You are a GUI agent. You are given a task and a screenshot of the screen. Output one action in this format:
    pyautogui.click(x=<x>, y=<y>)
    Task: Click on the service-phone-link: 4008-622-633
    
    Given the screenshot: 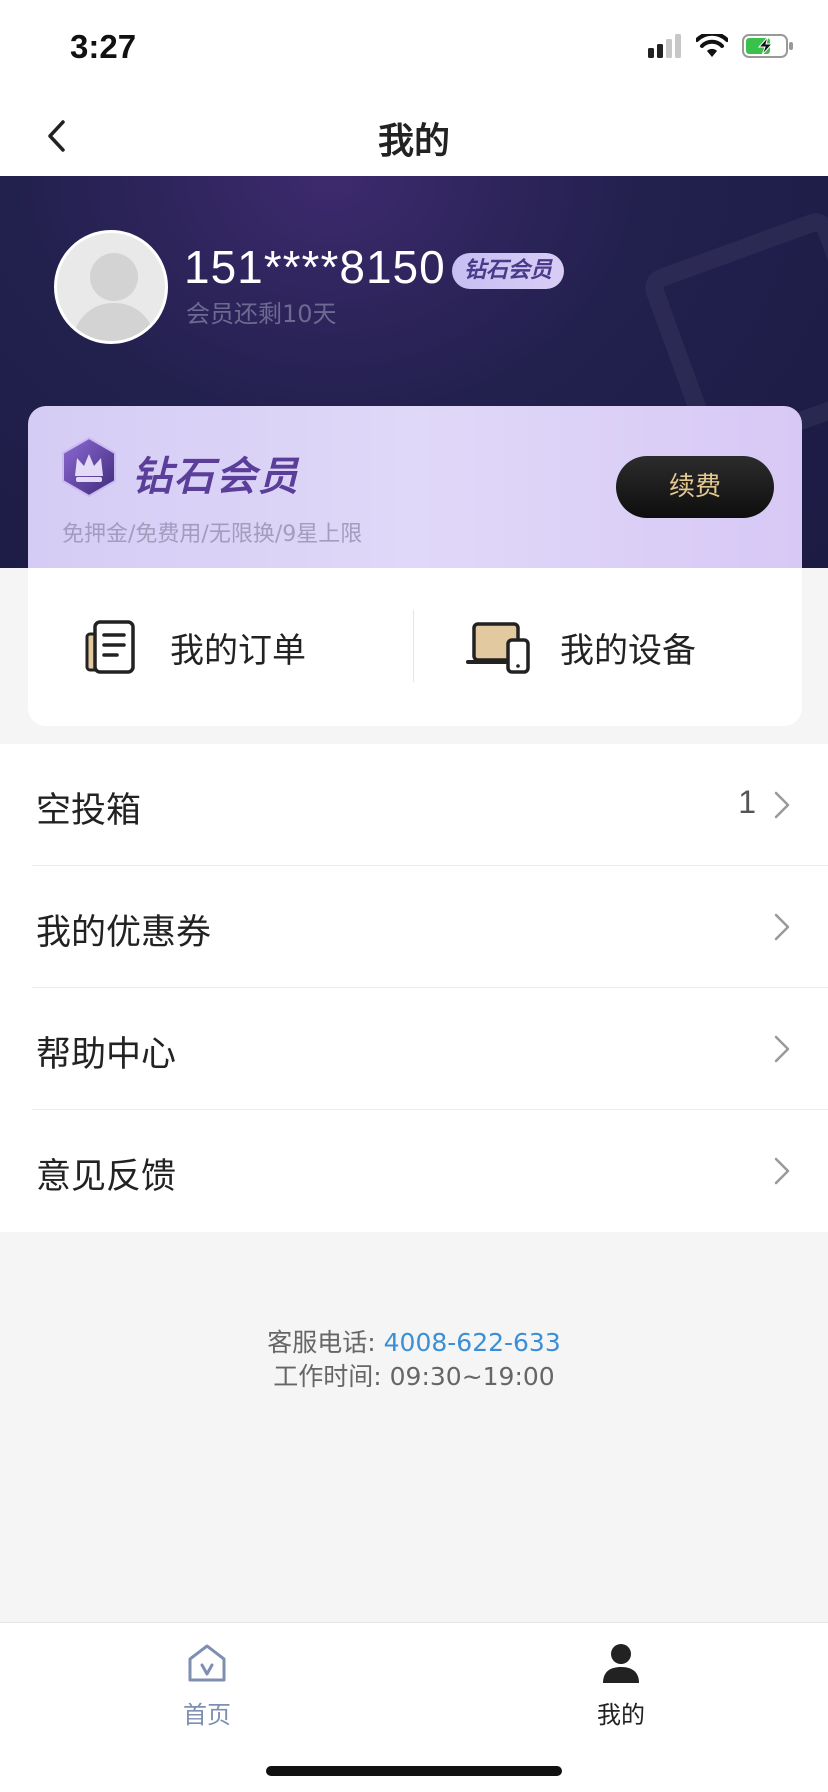 What is the action you would take?
    pyautogui.click(x=472, y=1342)
    